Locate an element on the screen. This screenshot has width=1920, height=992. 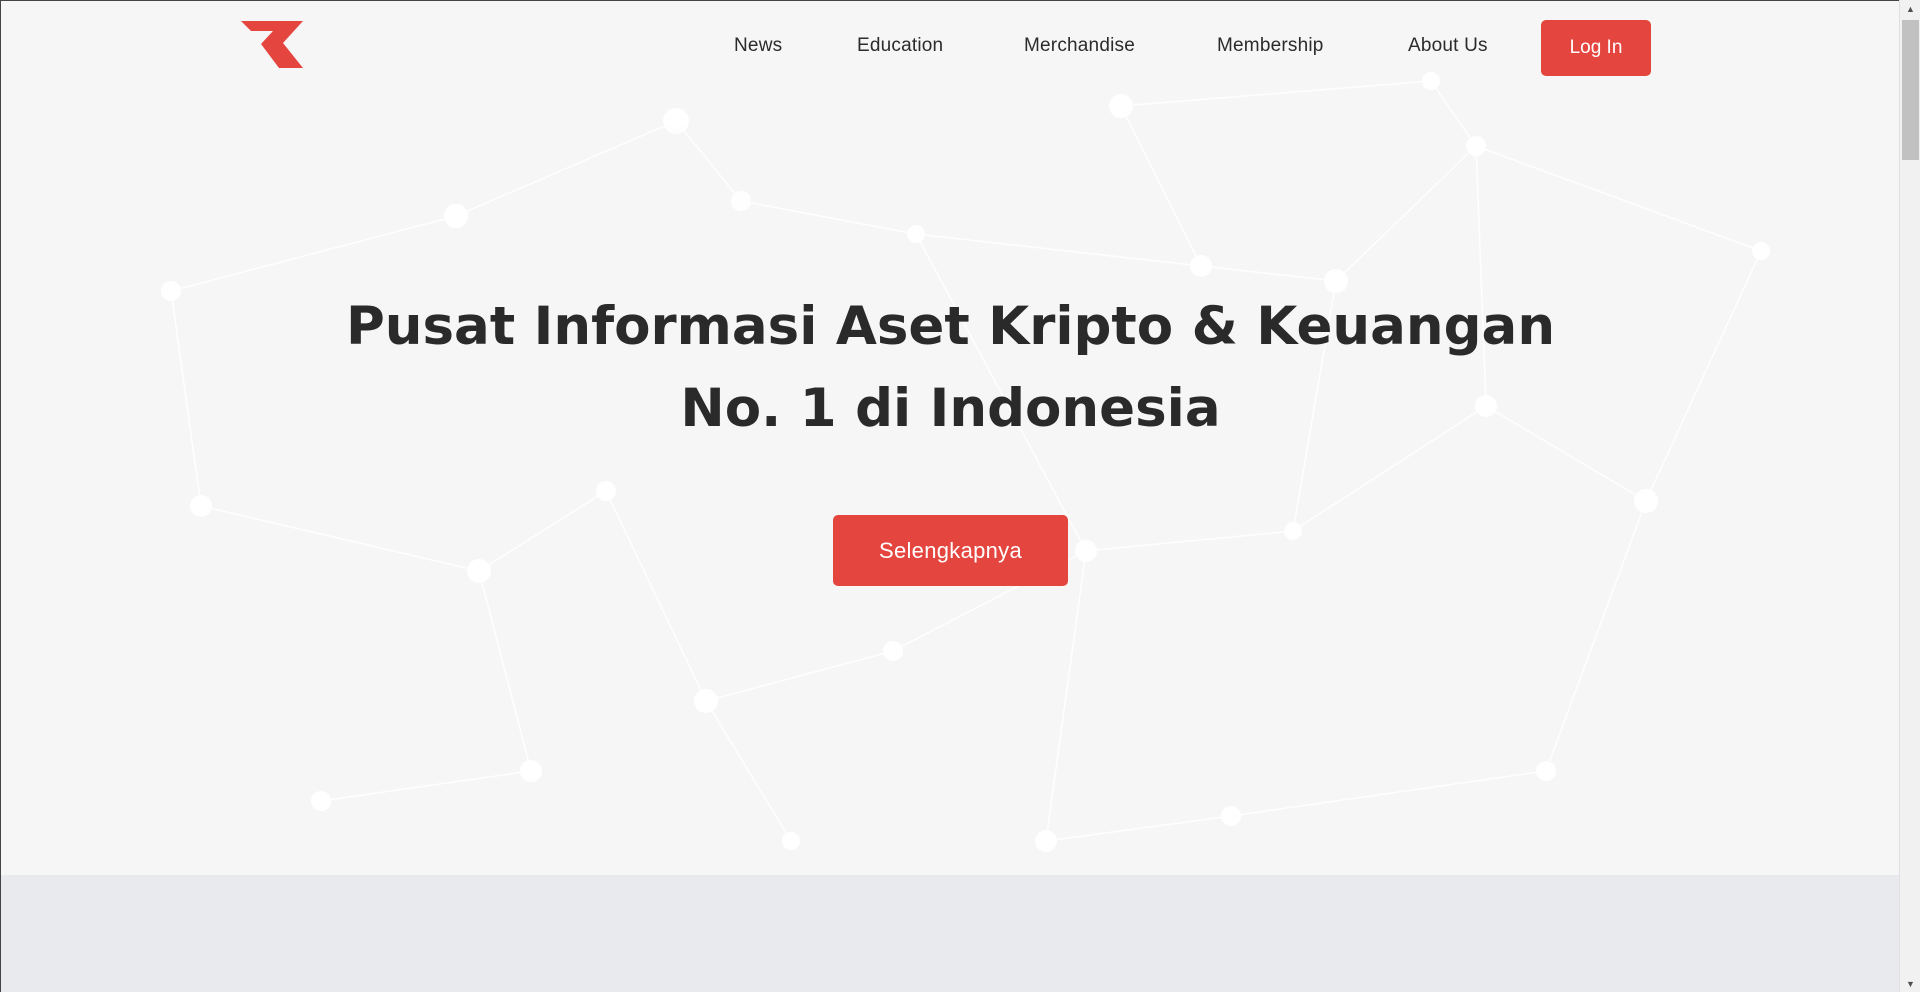
login-button-label: Log In is located at coordinates (1596, 47).